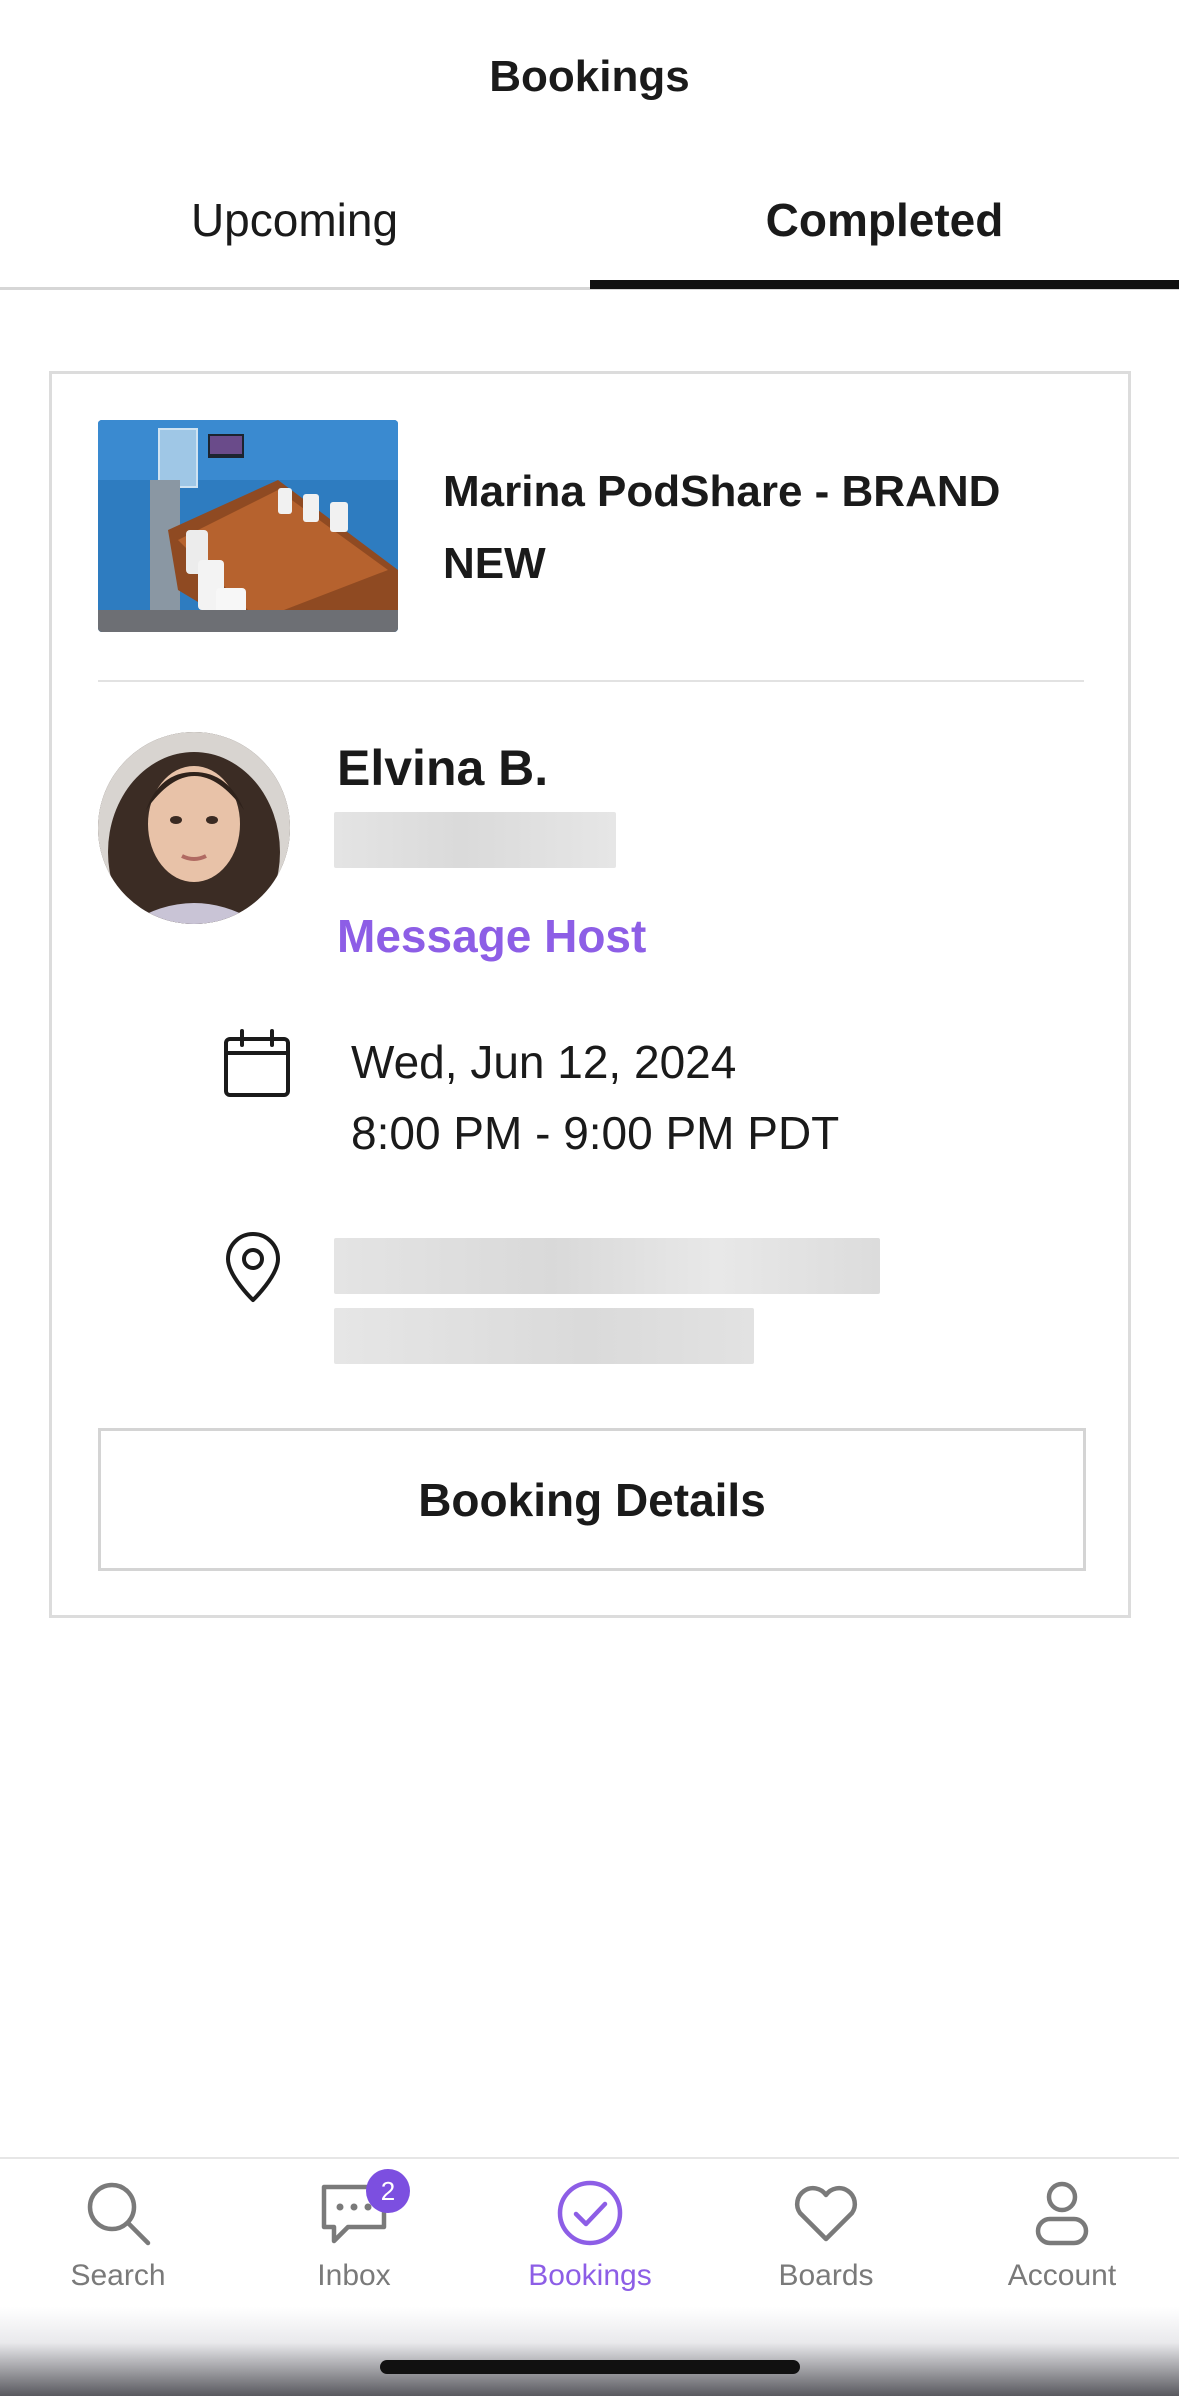 The image size is (1179, 2396). I want to click on nav-account: Account, so click(1061, 2234).